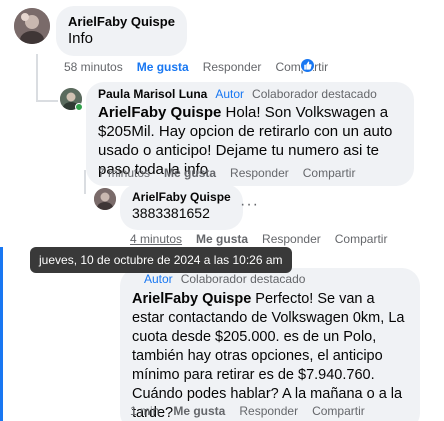  What do you see at coordinates (1, 334) in the screenshot?
I see `highlight-bar` at bounding box center [1, 334].